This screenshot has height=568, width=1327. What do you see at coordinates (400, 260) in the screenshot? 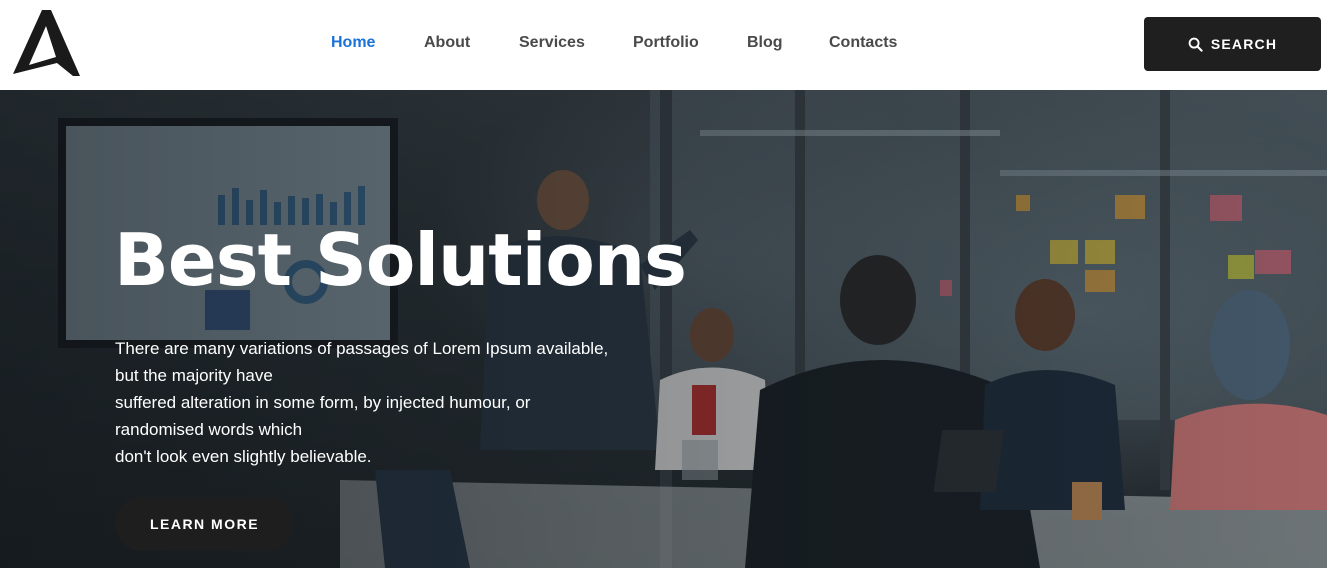
I see `hero-title: Best Solutions` at bounding box center [400, 260].